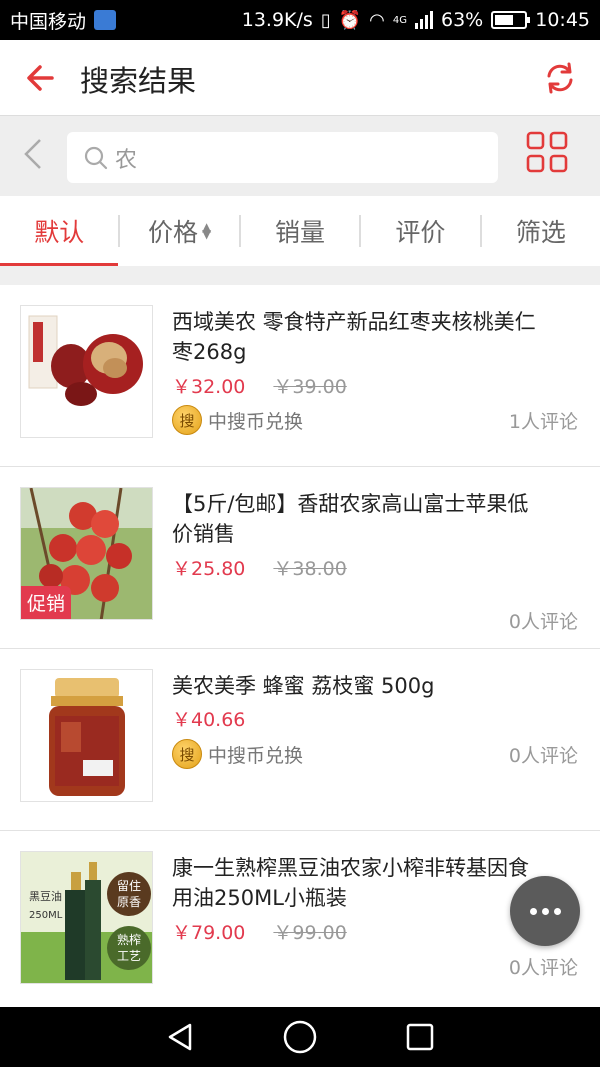 The width and height of the screenshot is (600, 1067). Describe the element at coordinates (277, 20) in the screenshot. I see `network-speed: 13.9K/s` at that location.